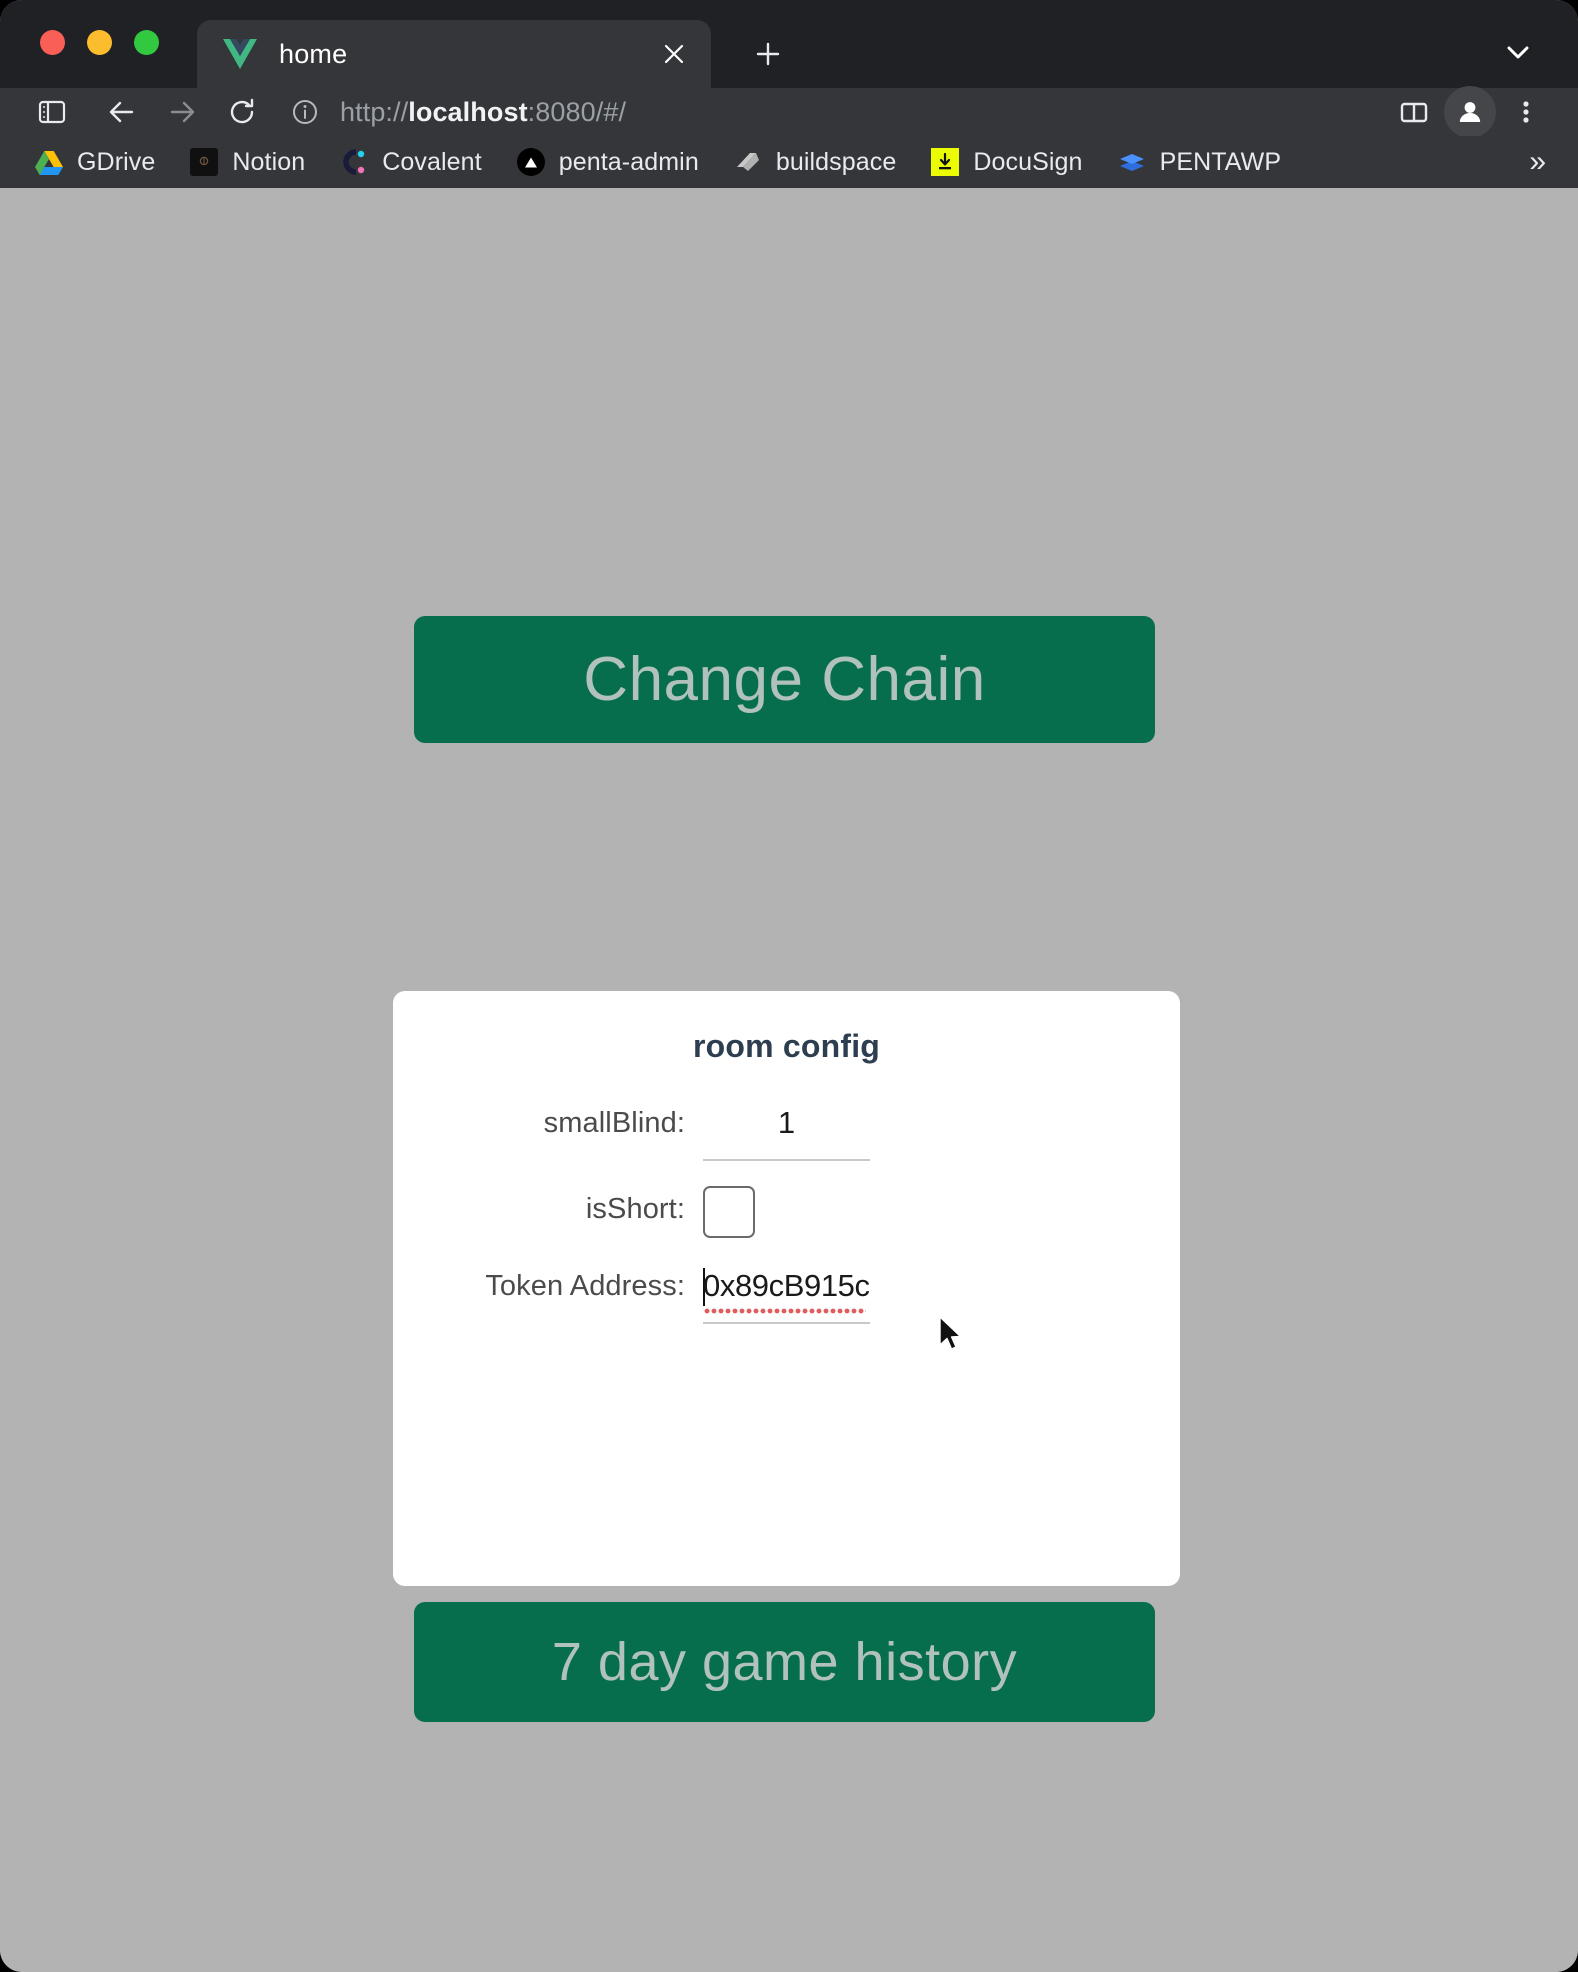 The width and height of the screenshot is (1578, 1972). Describe the element at coordinates (577, 111) in the screenshot. I see `url-path: :8080/#/` at that location.